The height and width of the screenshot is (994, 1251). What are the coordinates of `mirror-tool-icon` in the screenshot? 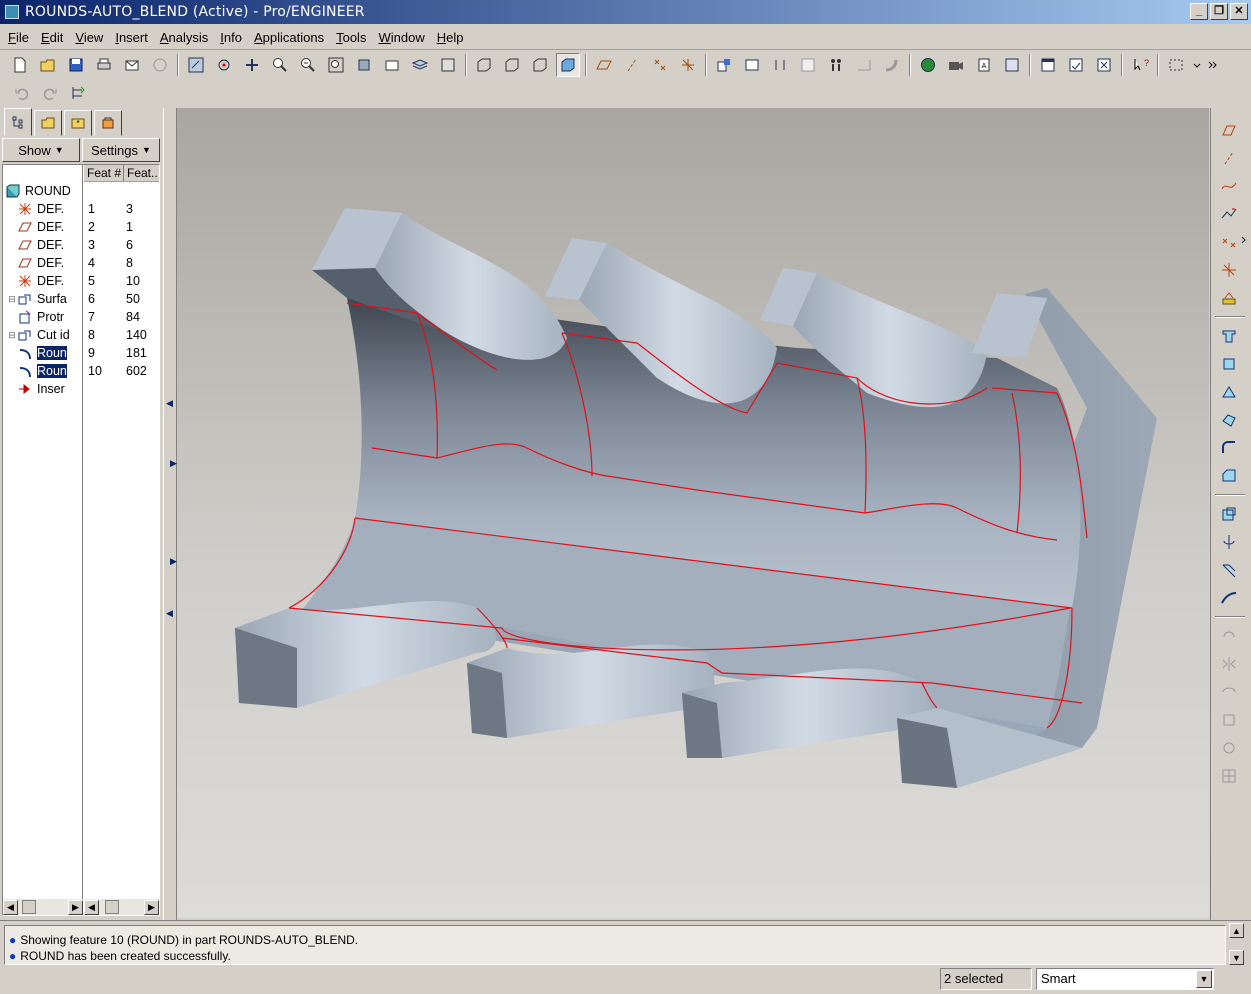 It's located at (1229, 664).